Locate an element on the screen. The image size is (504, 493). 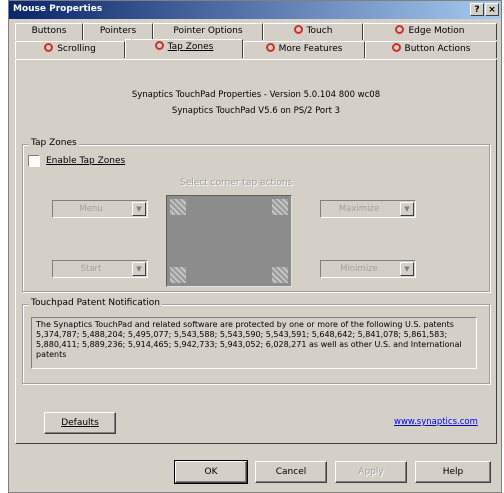
top-right-action-select: Maximize ▼ is located at coordinates (368, 209).